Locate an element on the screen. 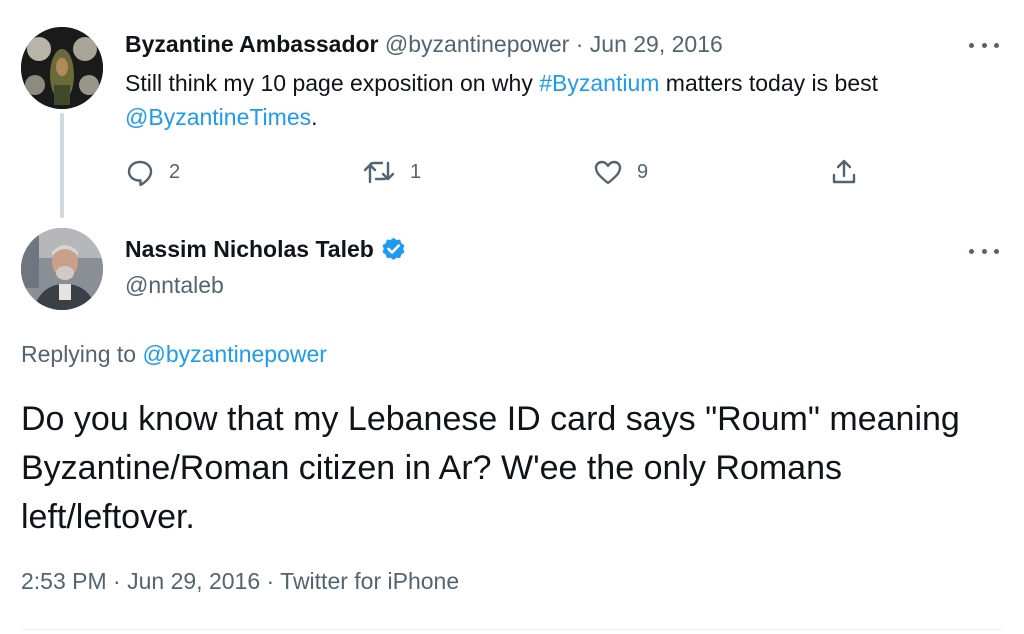 The height and width of the screenshot is (634, 1024). like-button: 9 is located at coordinates (620, 172).